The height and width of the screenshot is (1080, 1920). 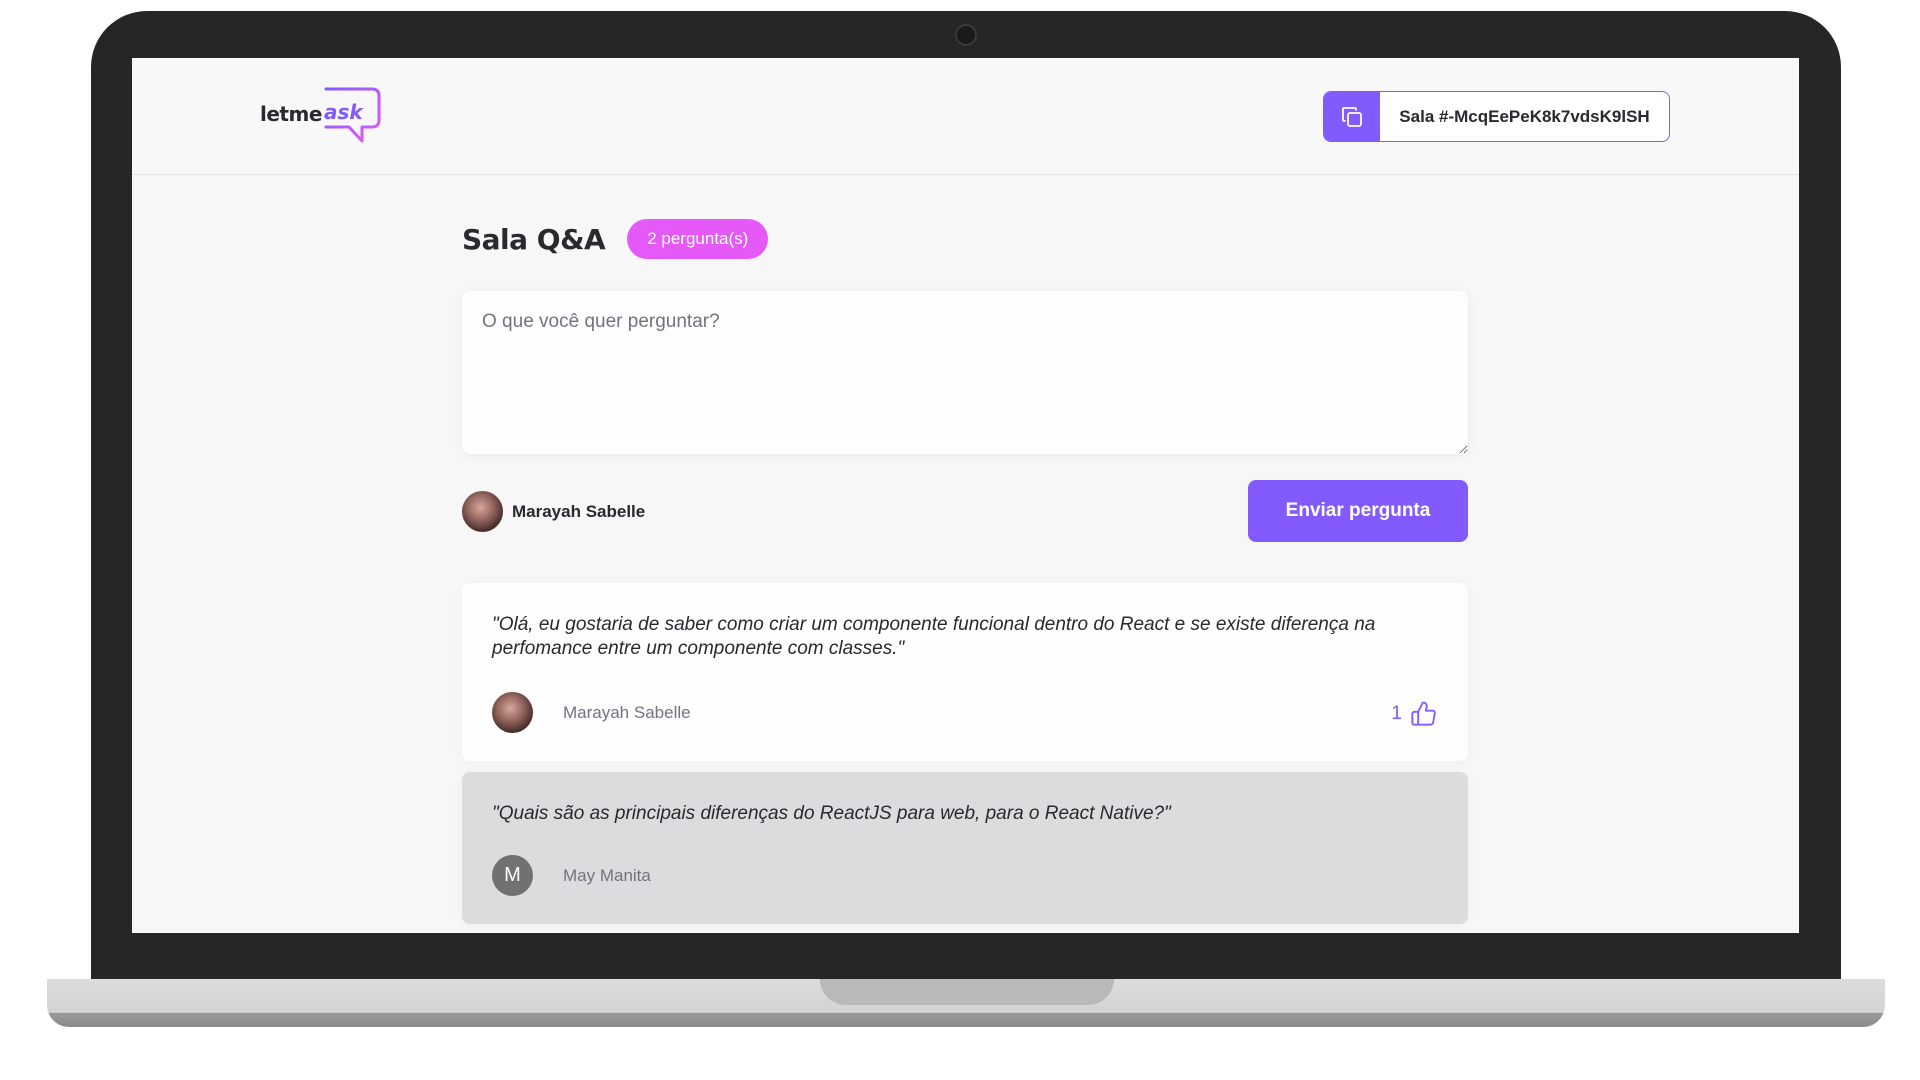 I want to click on like-count: 1, so click(x=1396, y=713).